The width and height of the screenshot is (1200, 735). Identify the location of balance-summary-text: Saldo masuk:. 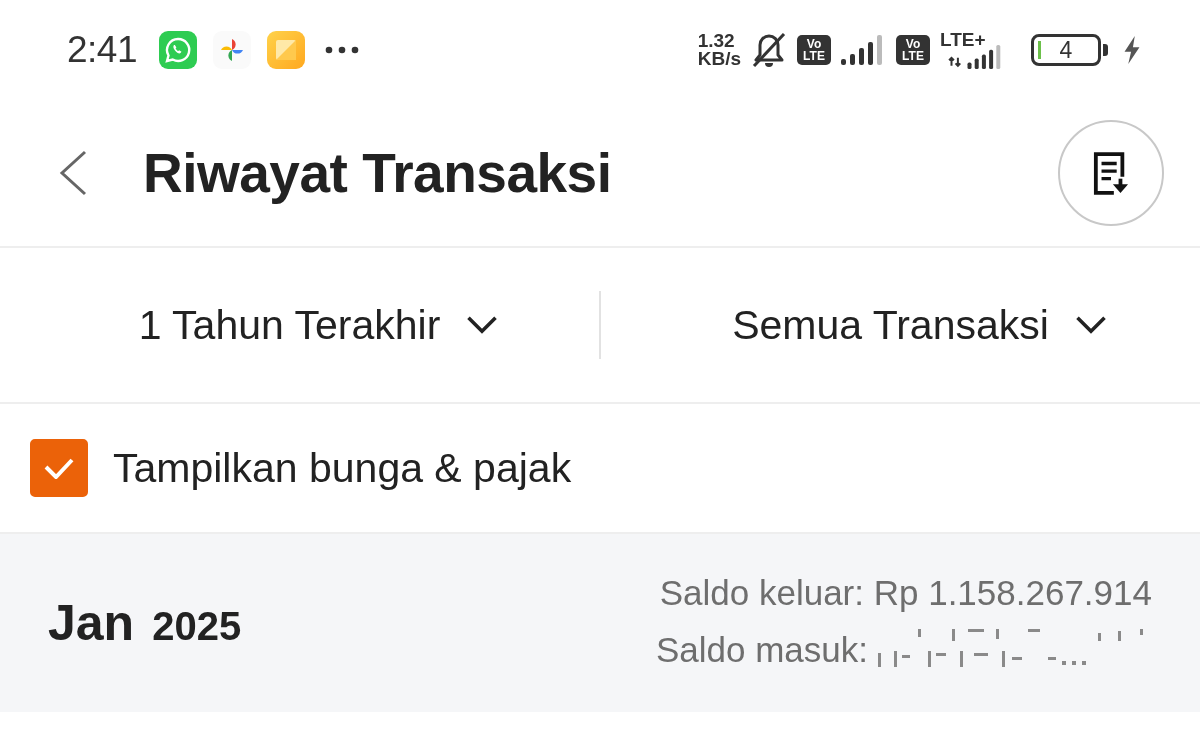
(761, 650).